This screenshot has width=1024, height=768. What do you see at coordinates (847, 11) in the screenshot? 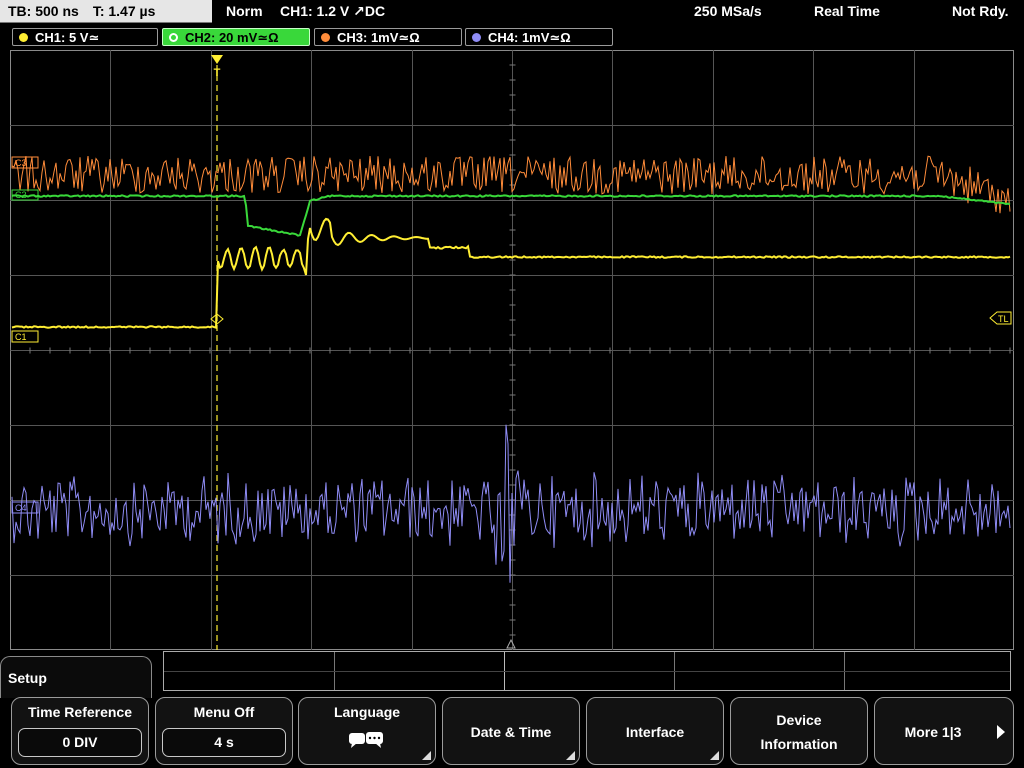
I see `acquisition-mode: Real Time` at bounding box center [847, 11].